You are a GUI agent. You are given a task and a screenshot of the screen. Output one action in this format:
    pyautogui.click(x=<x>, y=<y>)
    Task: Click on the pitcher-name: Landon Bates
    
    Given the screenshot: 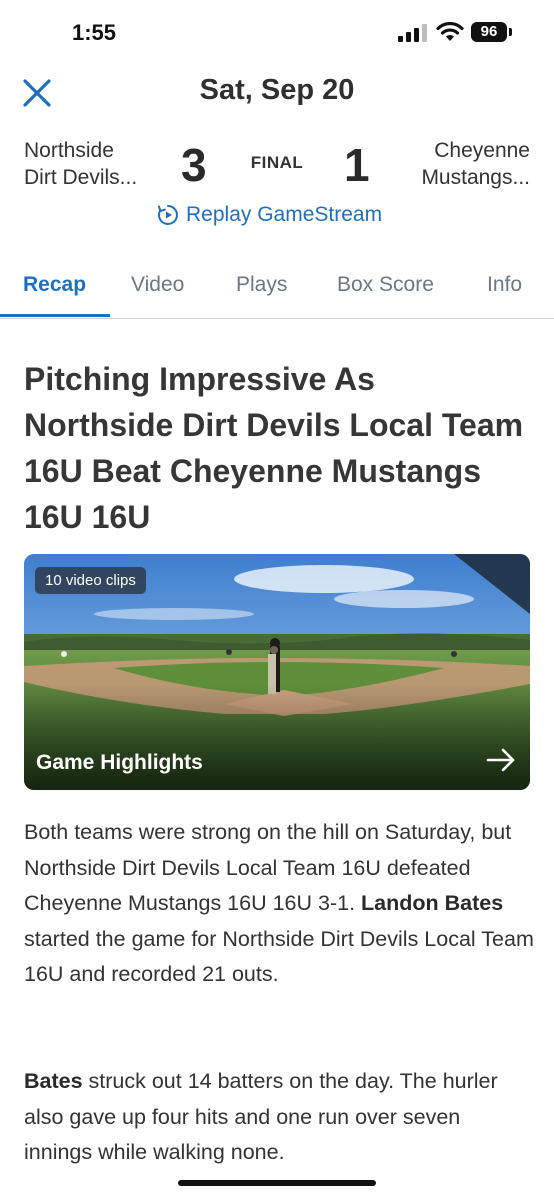 What is the action you would take?
    pyautogui.click(x=432, y=903)
    